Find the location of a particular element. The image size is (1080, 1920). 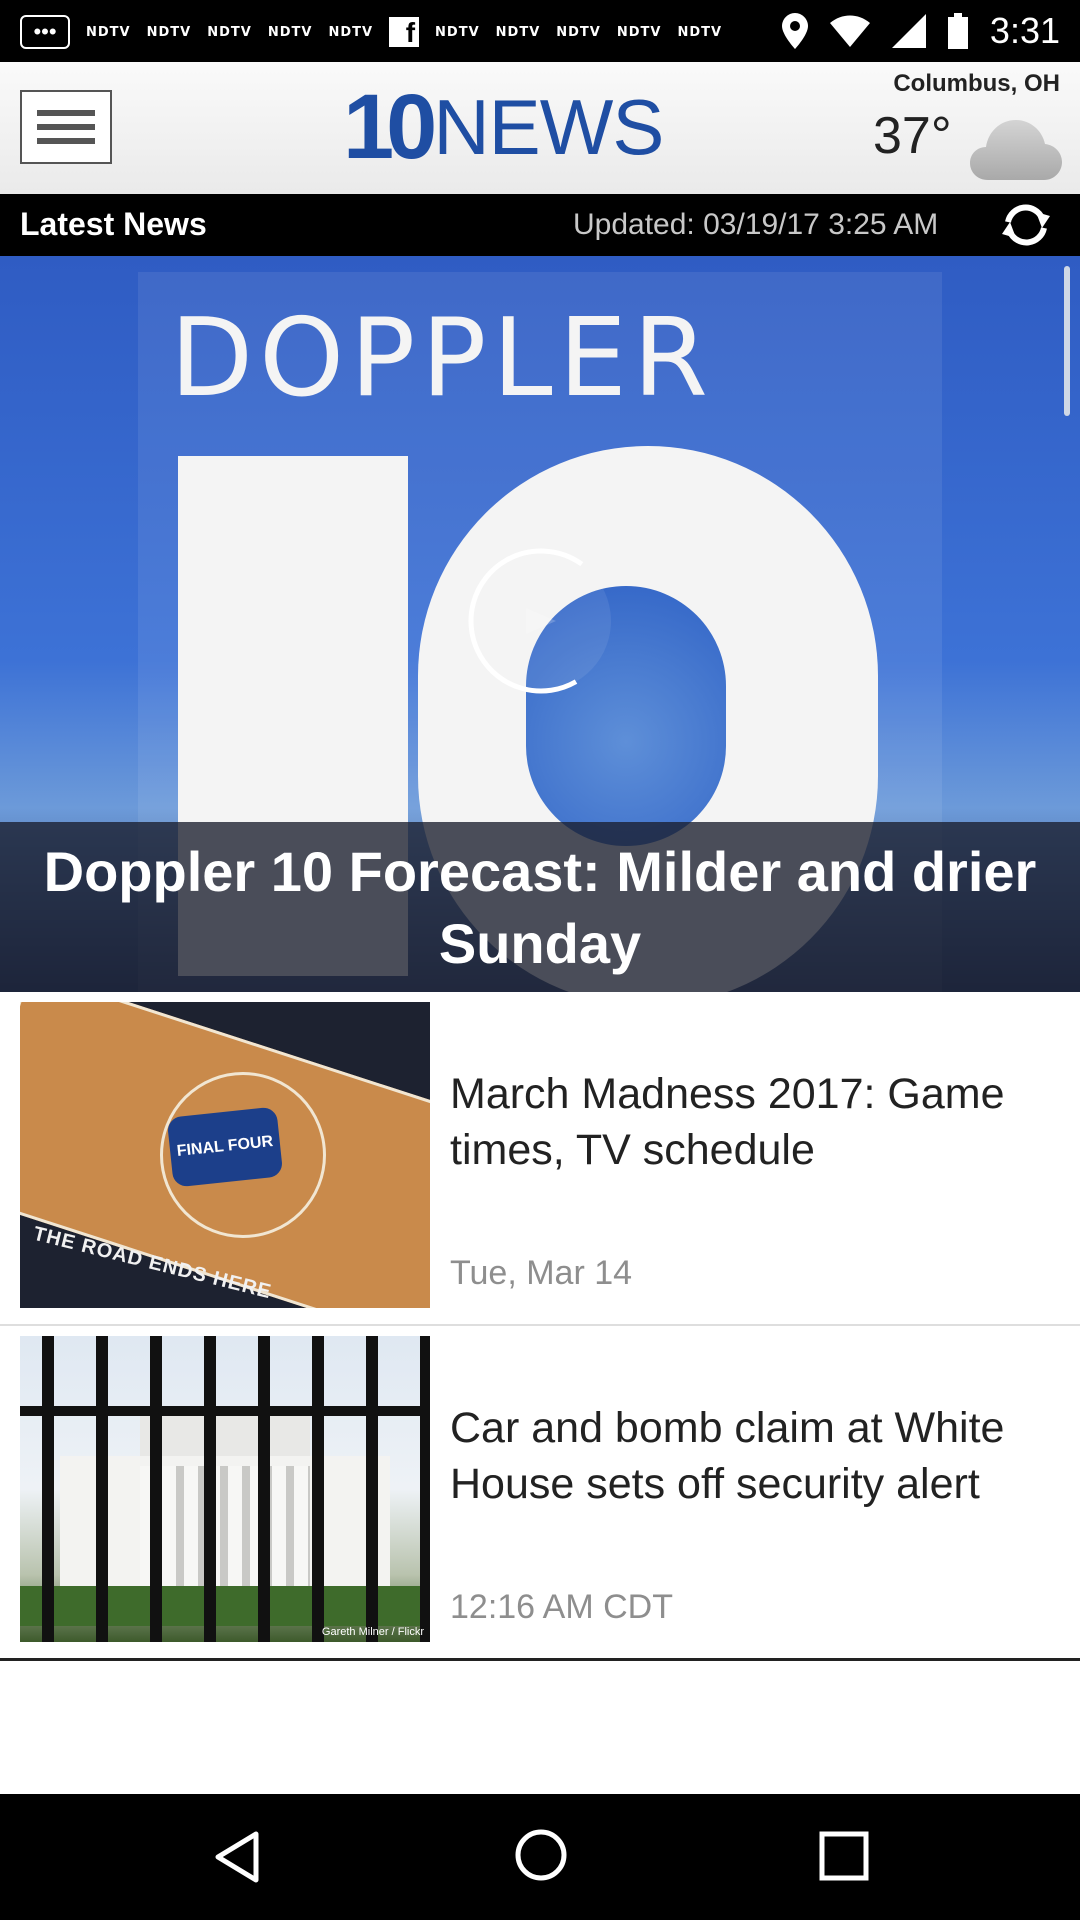

recent-apps-icon is located at coordinates (844, 1856).